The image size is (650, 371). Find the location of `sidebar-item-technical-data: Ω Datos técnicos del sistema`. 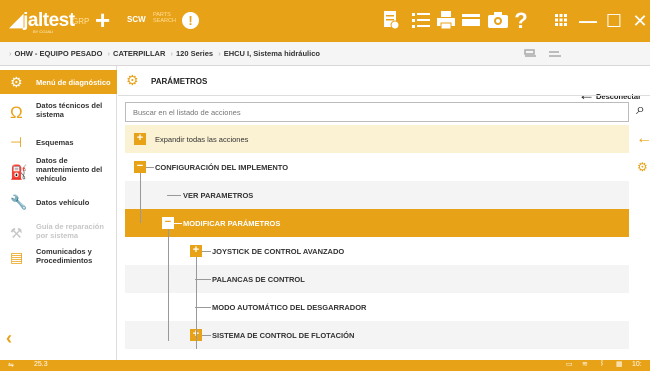

sidebar-item-technical-data: Ω Datos técnicos del sistema is located at coordinates (58, 112).